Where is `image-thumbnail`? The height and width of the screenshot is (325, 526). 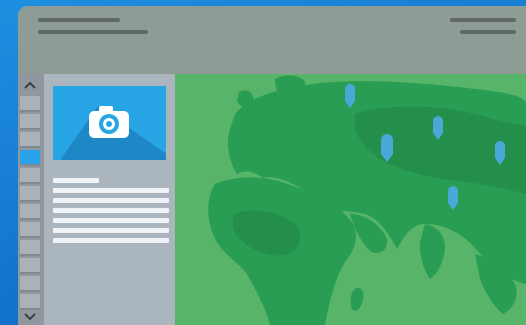
image-thumbnail is located at coordinates (109, 123).